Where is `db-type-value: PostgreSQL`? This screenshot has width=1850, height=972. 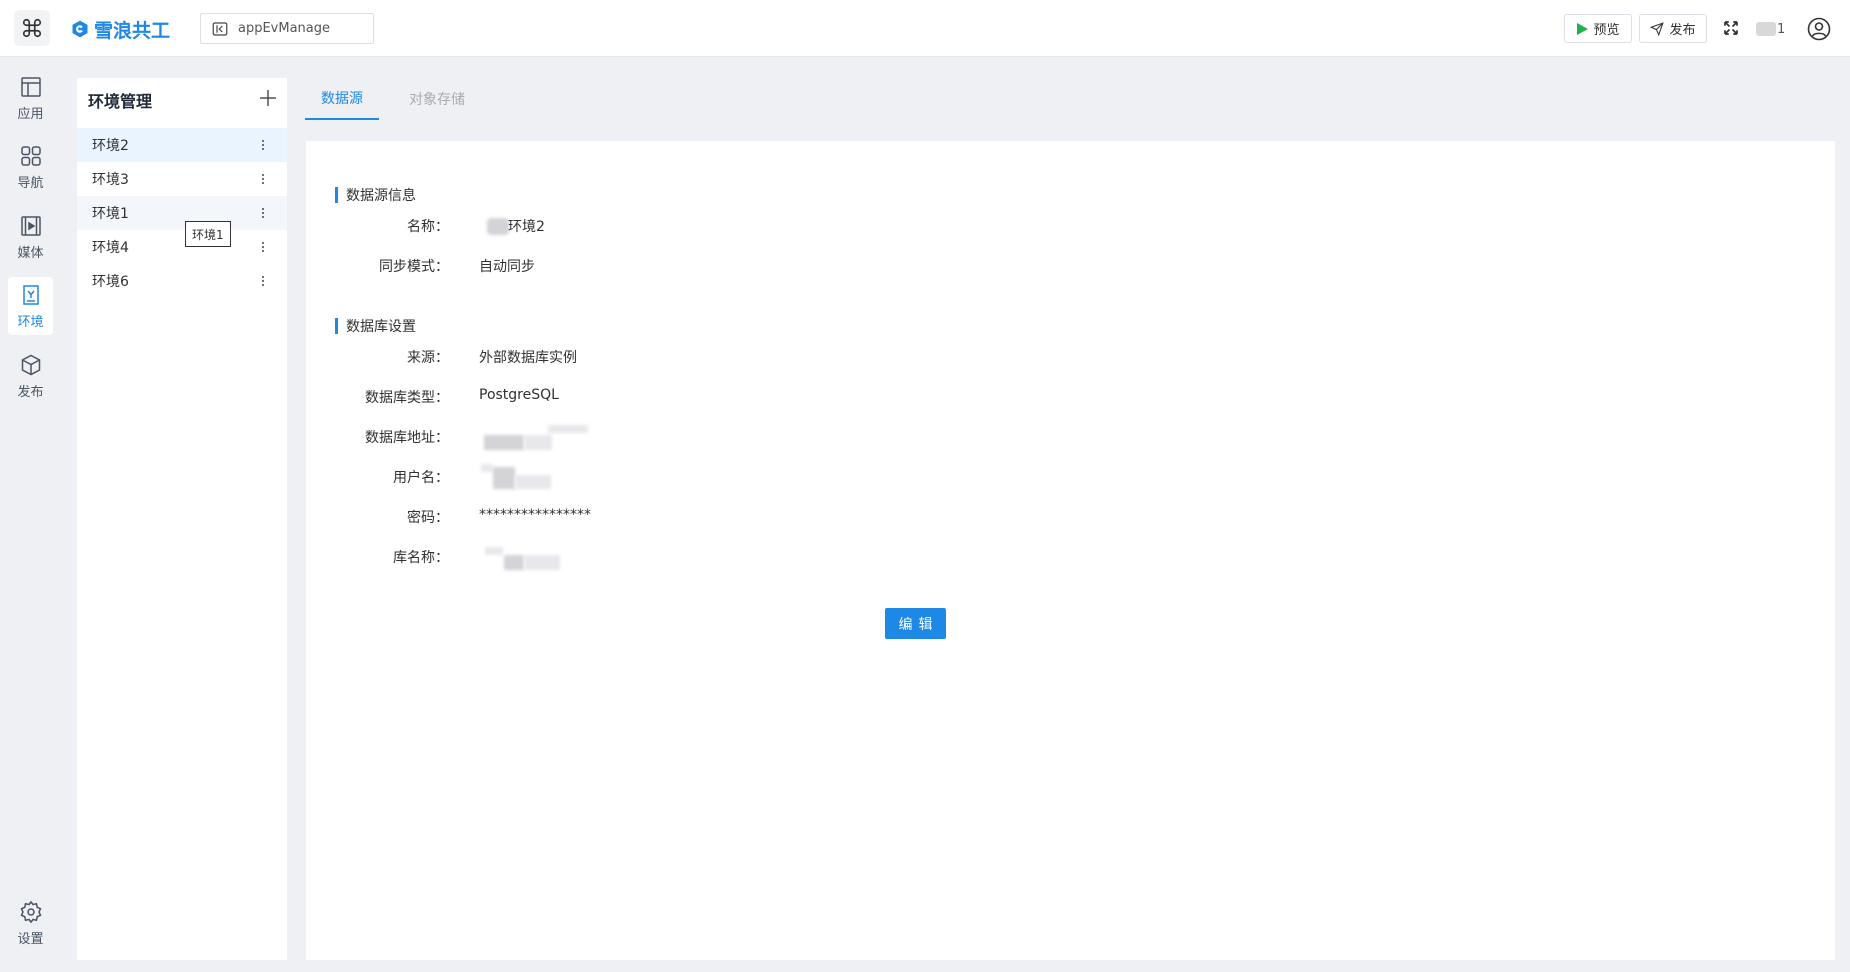
db-type-value: PostgreSQL is located at coordinates (519, 395).